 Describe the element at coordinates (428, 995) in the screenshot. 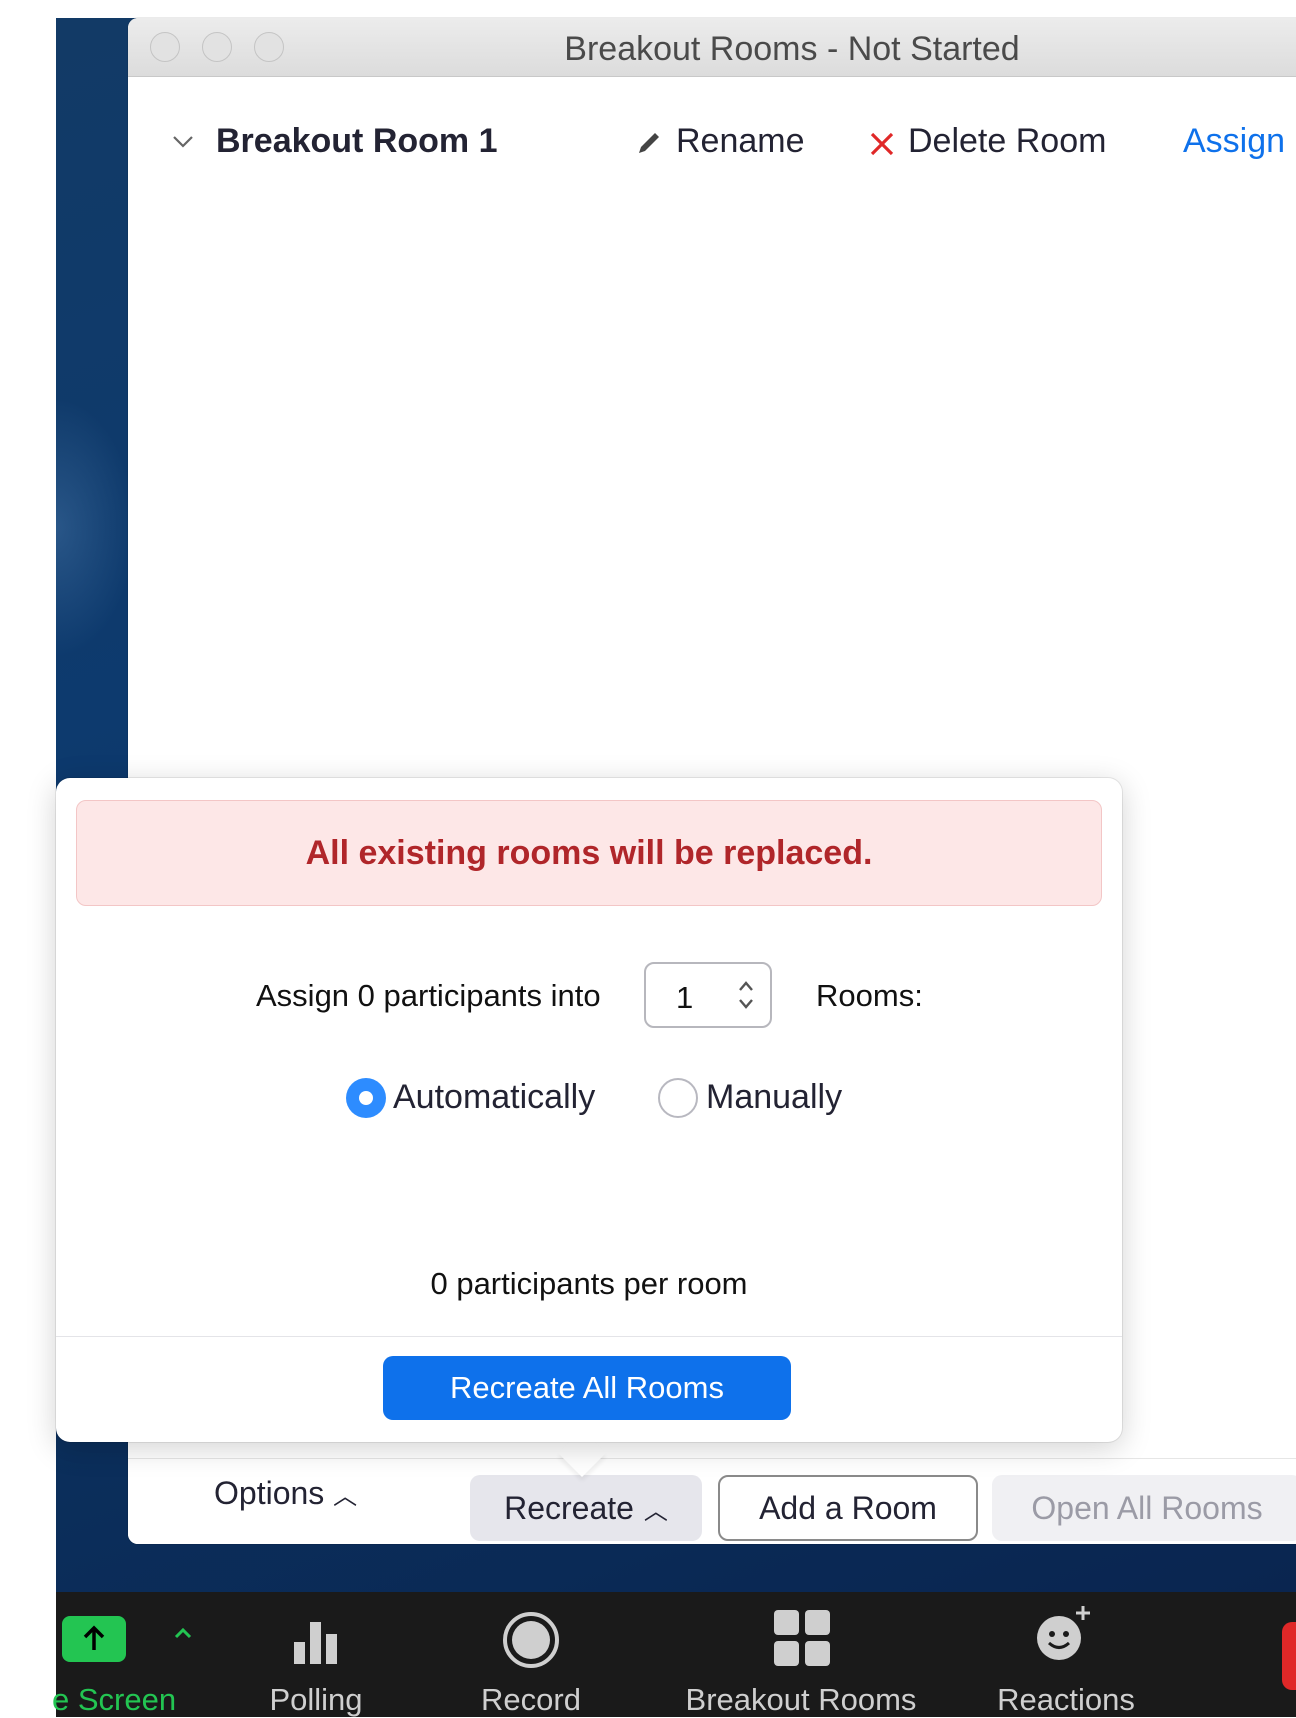

I see `assign-participants-label: Assign 0 participants into` at that location.